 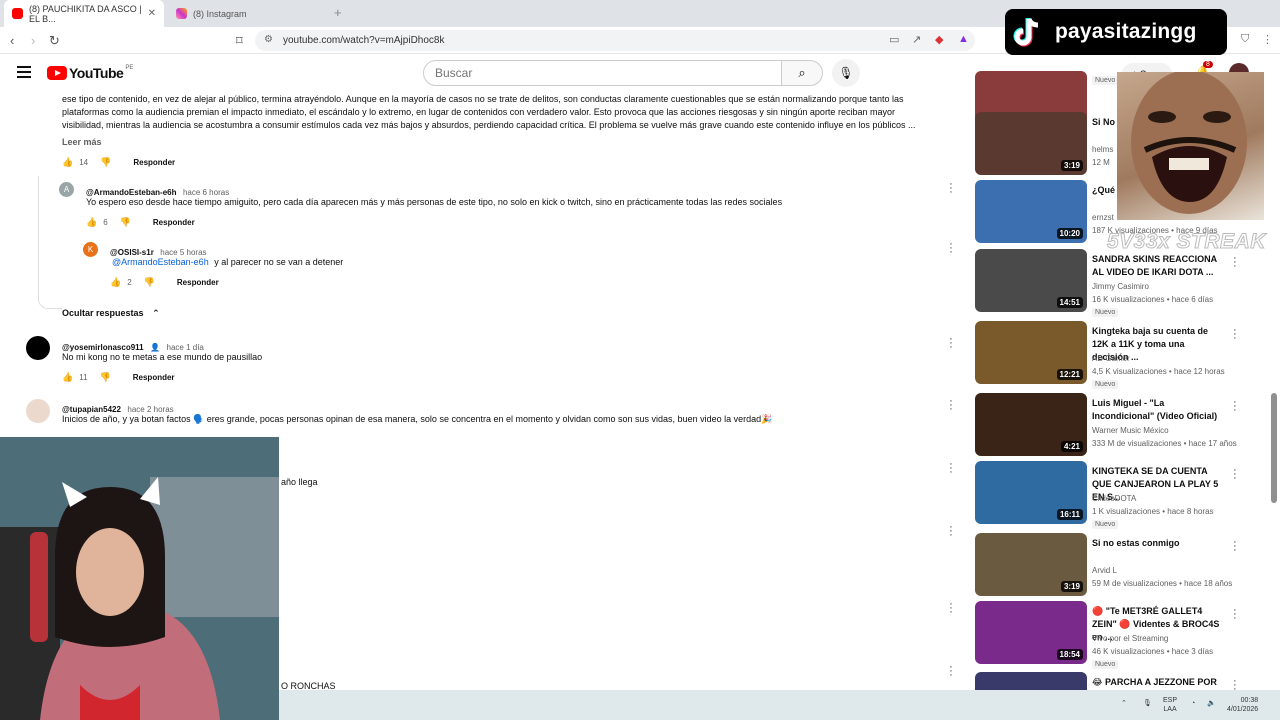 I want to click on close-icon: ✕, so click(x=152, y=13).